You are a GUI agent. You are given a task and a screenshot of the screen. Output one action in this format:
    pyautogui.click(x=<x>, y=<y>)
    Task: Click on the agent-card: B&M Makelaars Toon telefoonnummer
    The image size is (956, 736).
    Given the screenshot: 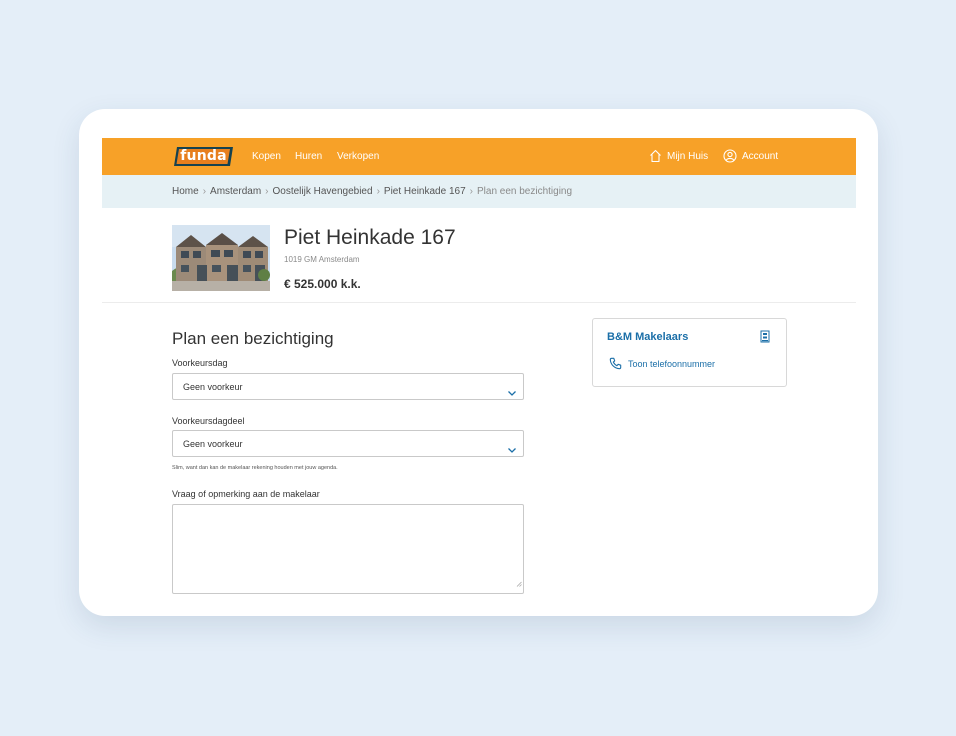 What is the action you would take?
    pyautogui.click(x=689, y=352)
    